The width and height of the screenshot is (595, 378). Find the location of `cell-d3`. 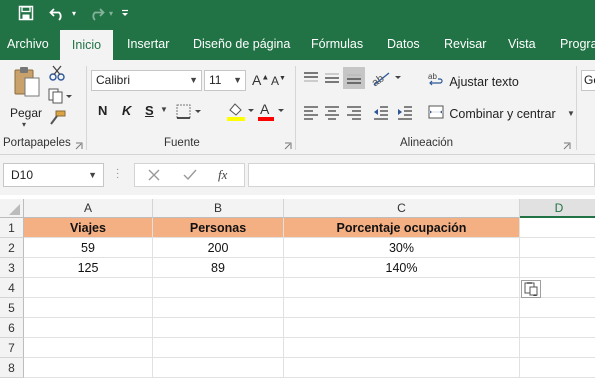

cell-d3 is located at coordinates (557, 268).